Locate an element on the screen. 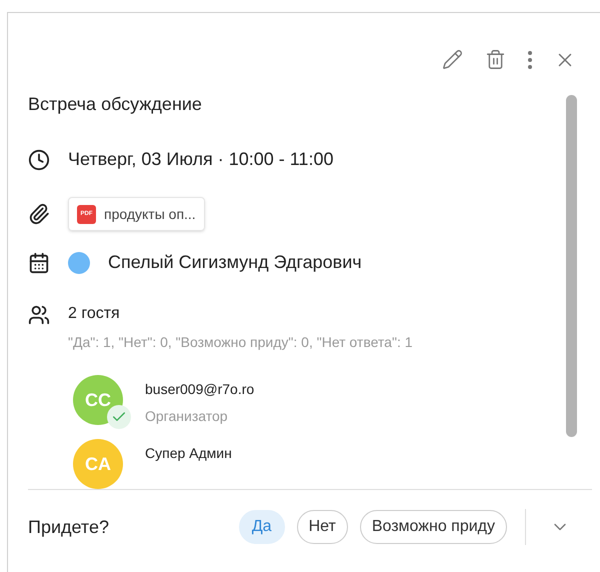 The image size is (600, 572). guests-summary: "Да": 1, "Нет": 0, "Возможно приду": 0, "Нет ответа": 1 is located at coordinates (240, 342).